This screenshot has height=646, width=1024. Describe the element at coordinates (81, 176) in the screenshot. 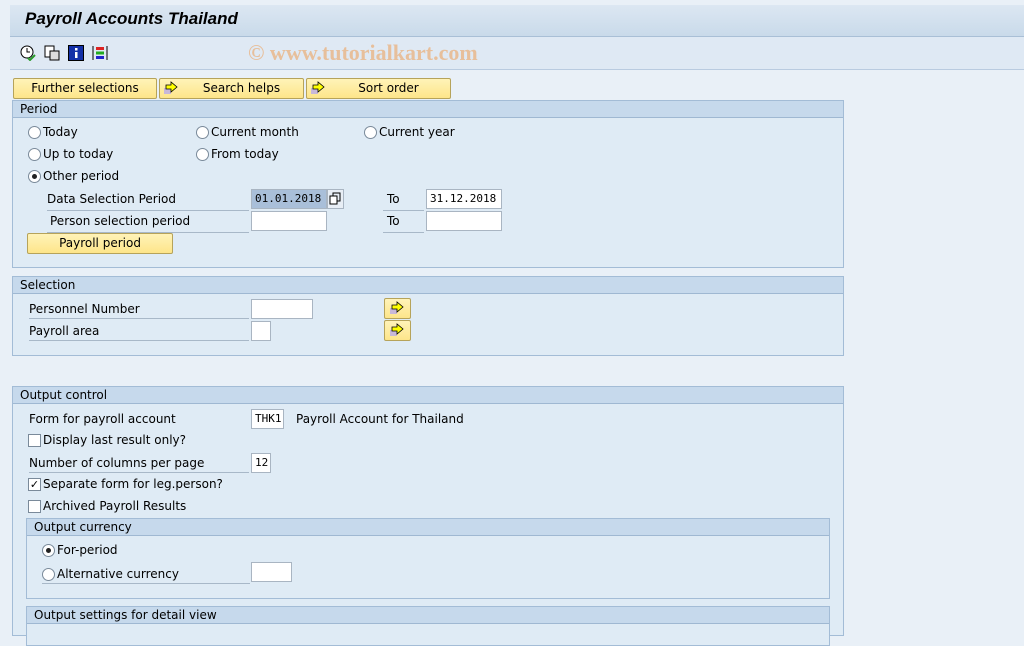

I see `radio-label: Other period` at that location.